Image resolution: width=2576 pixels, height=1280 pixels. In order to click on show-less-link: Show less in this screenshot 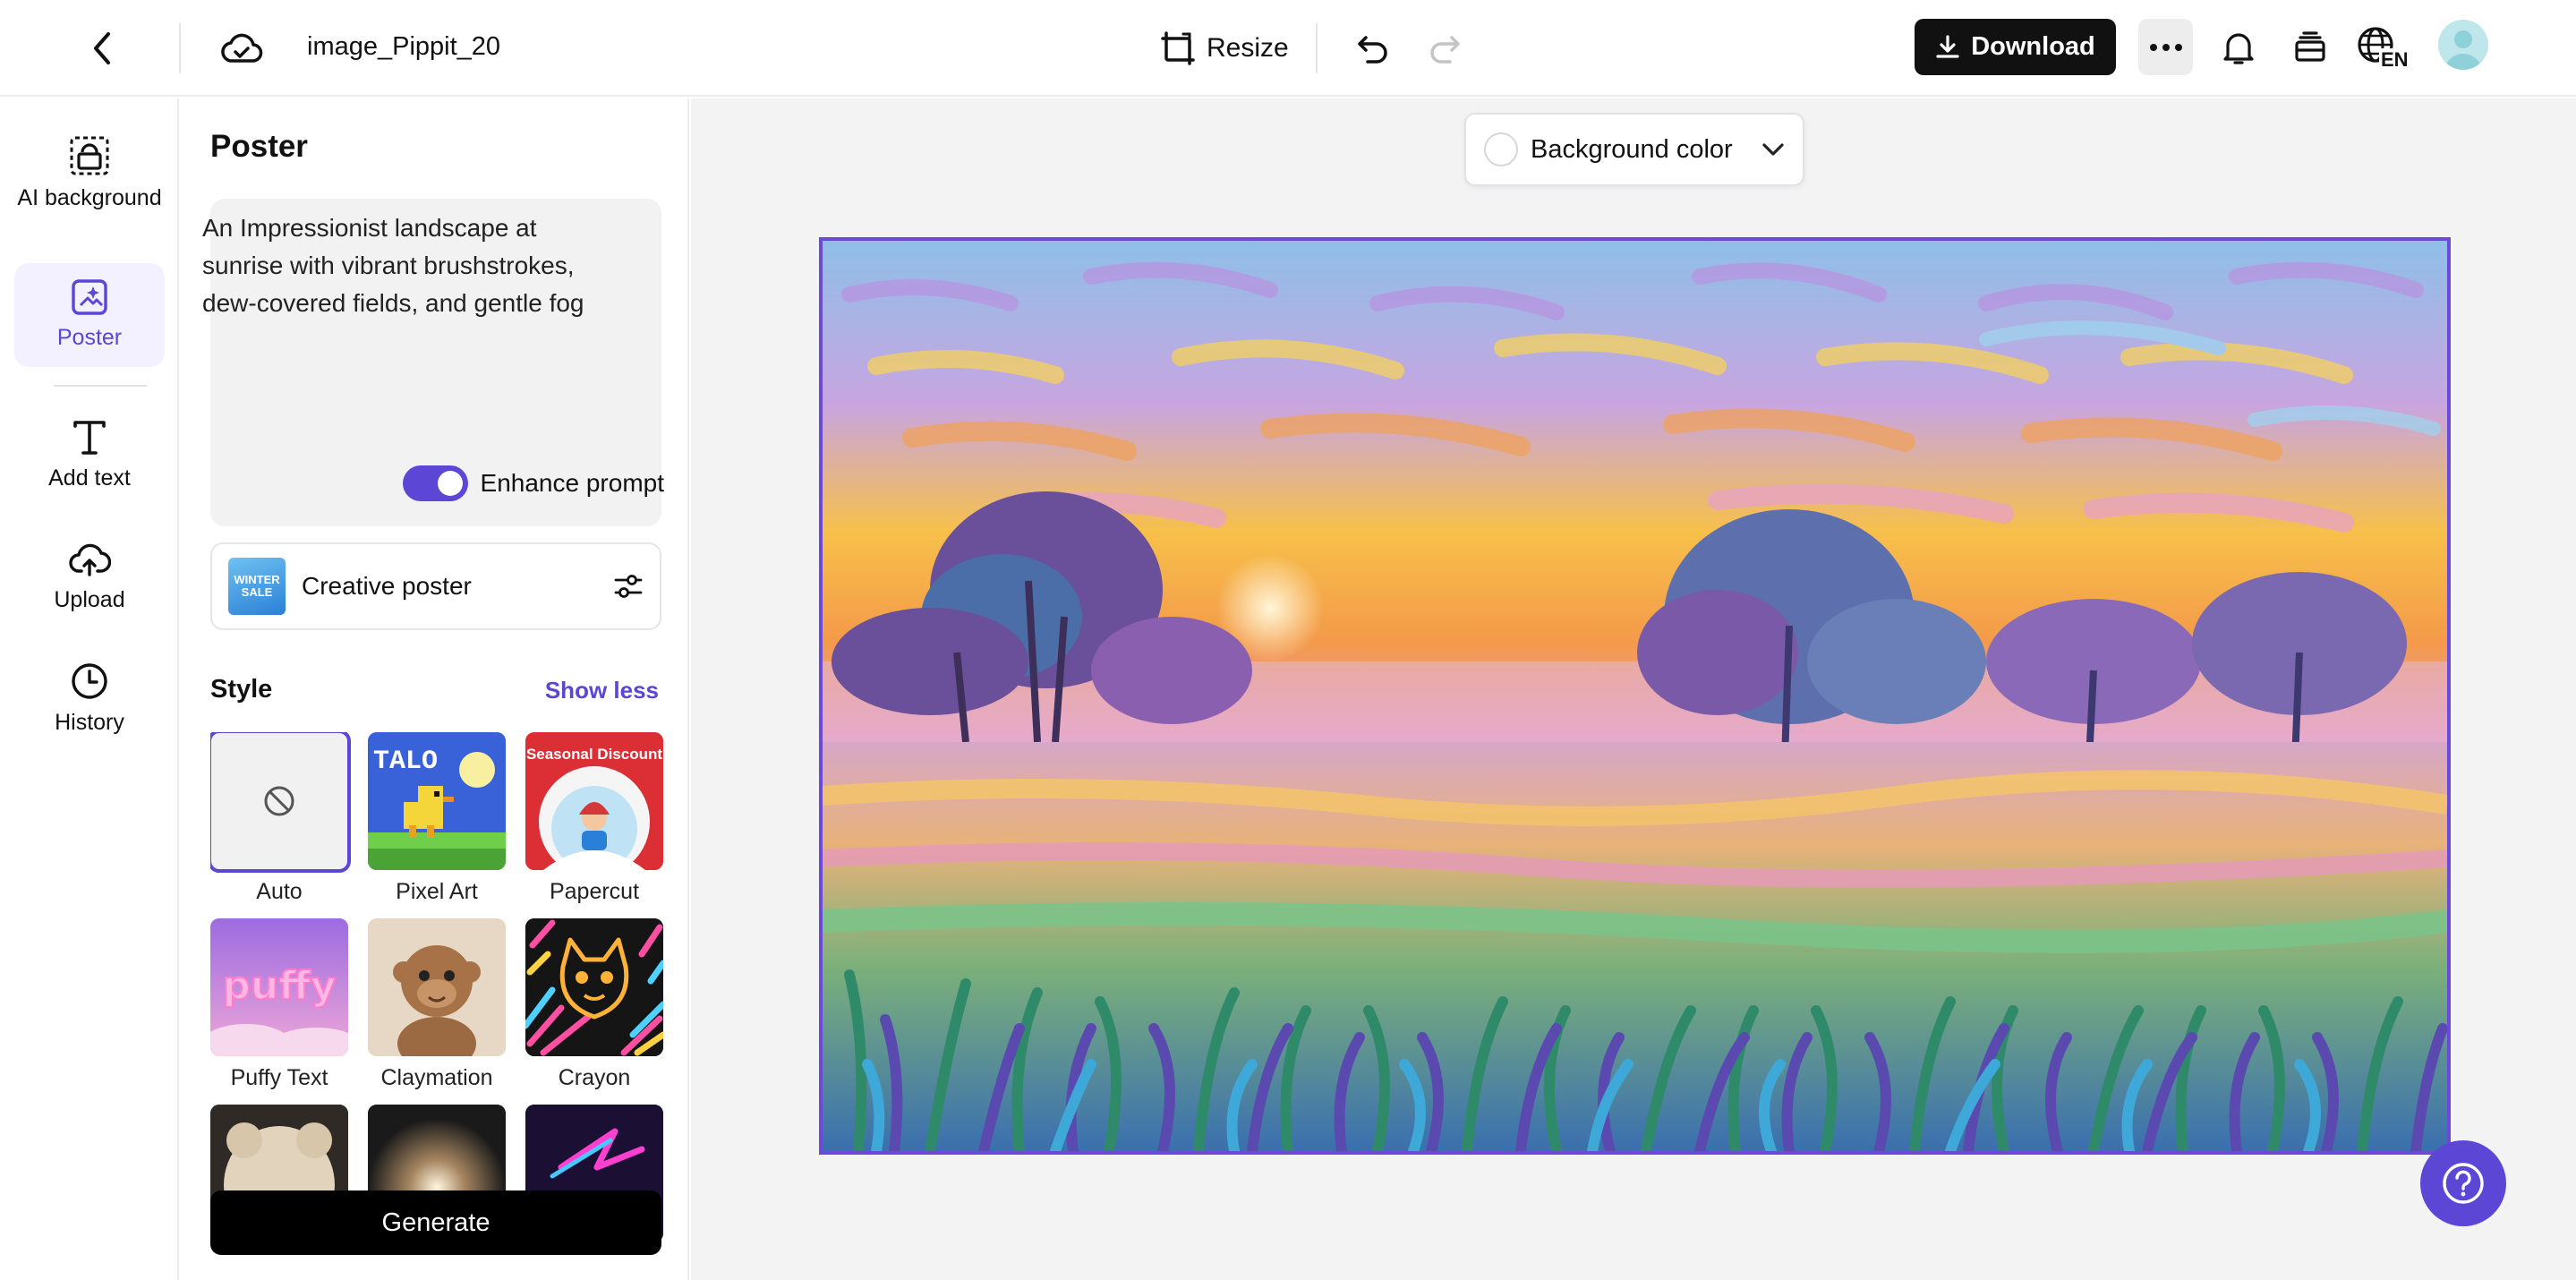, I will do `click(602, 690)`.